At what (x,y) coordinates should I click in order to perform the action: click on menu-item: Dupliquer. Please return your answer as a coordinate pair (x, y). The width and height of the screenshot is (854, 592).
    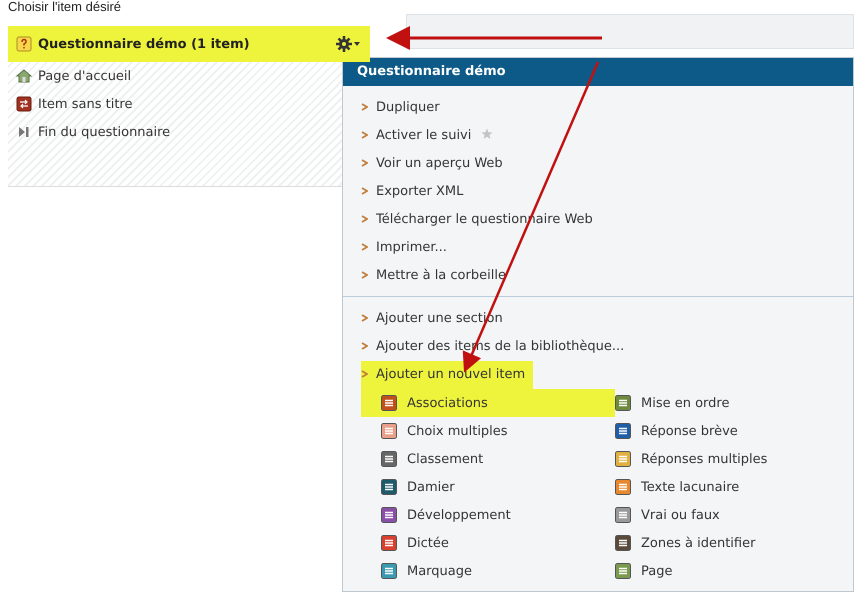
    Looking at the image, I should click on (404, 108).